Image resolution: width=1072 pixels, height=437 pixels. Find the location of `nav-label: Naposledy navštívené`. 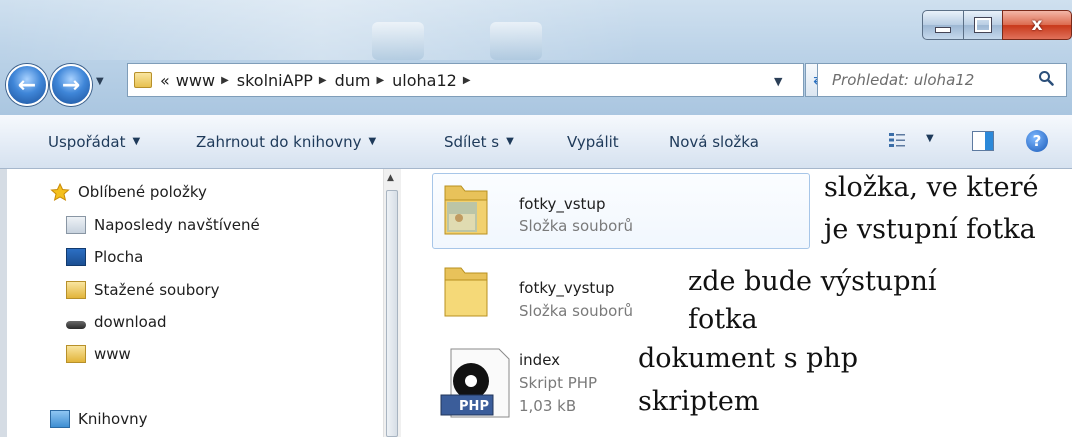

nav-label: Naposledy navštívené is located at coordinates (177, 225).